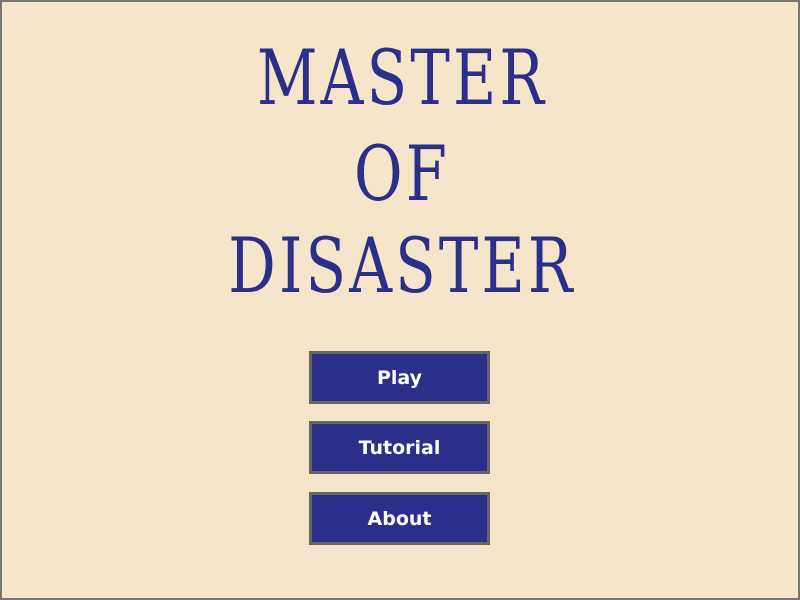  I want to click on tutorial-button-label: Tutorial, so click(399, 447).